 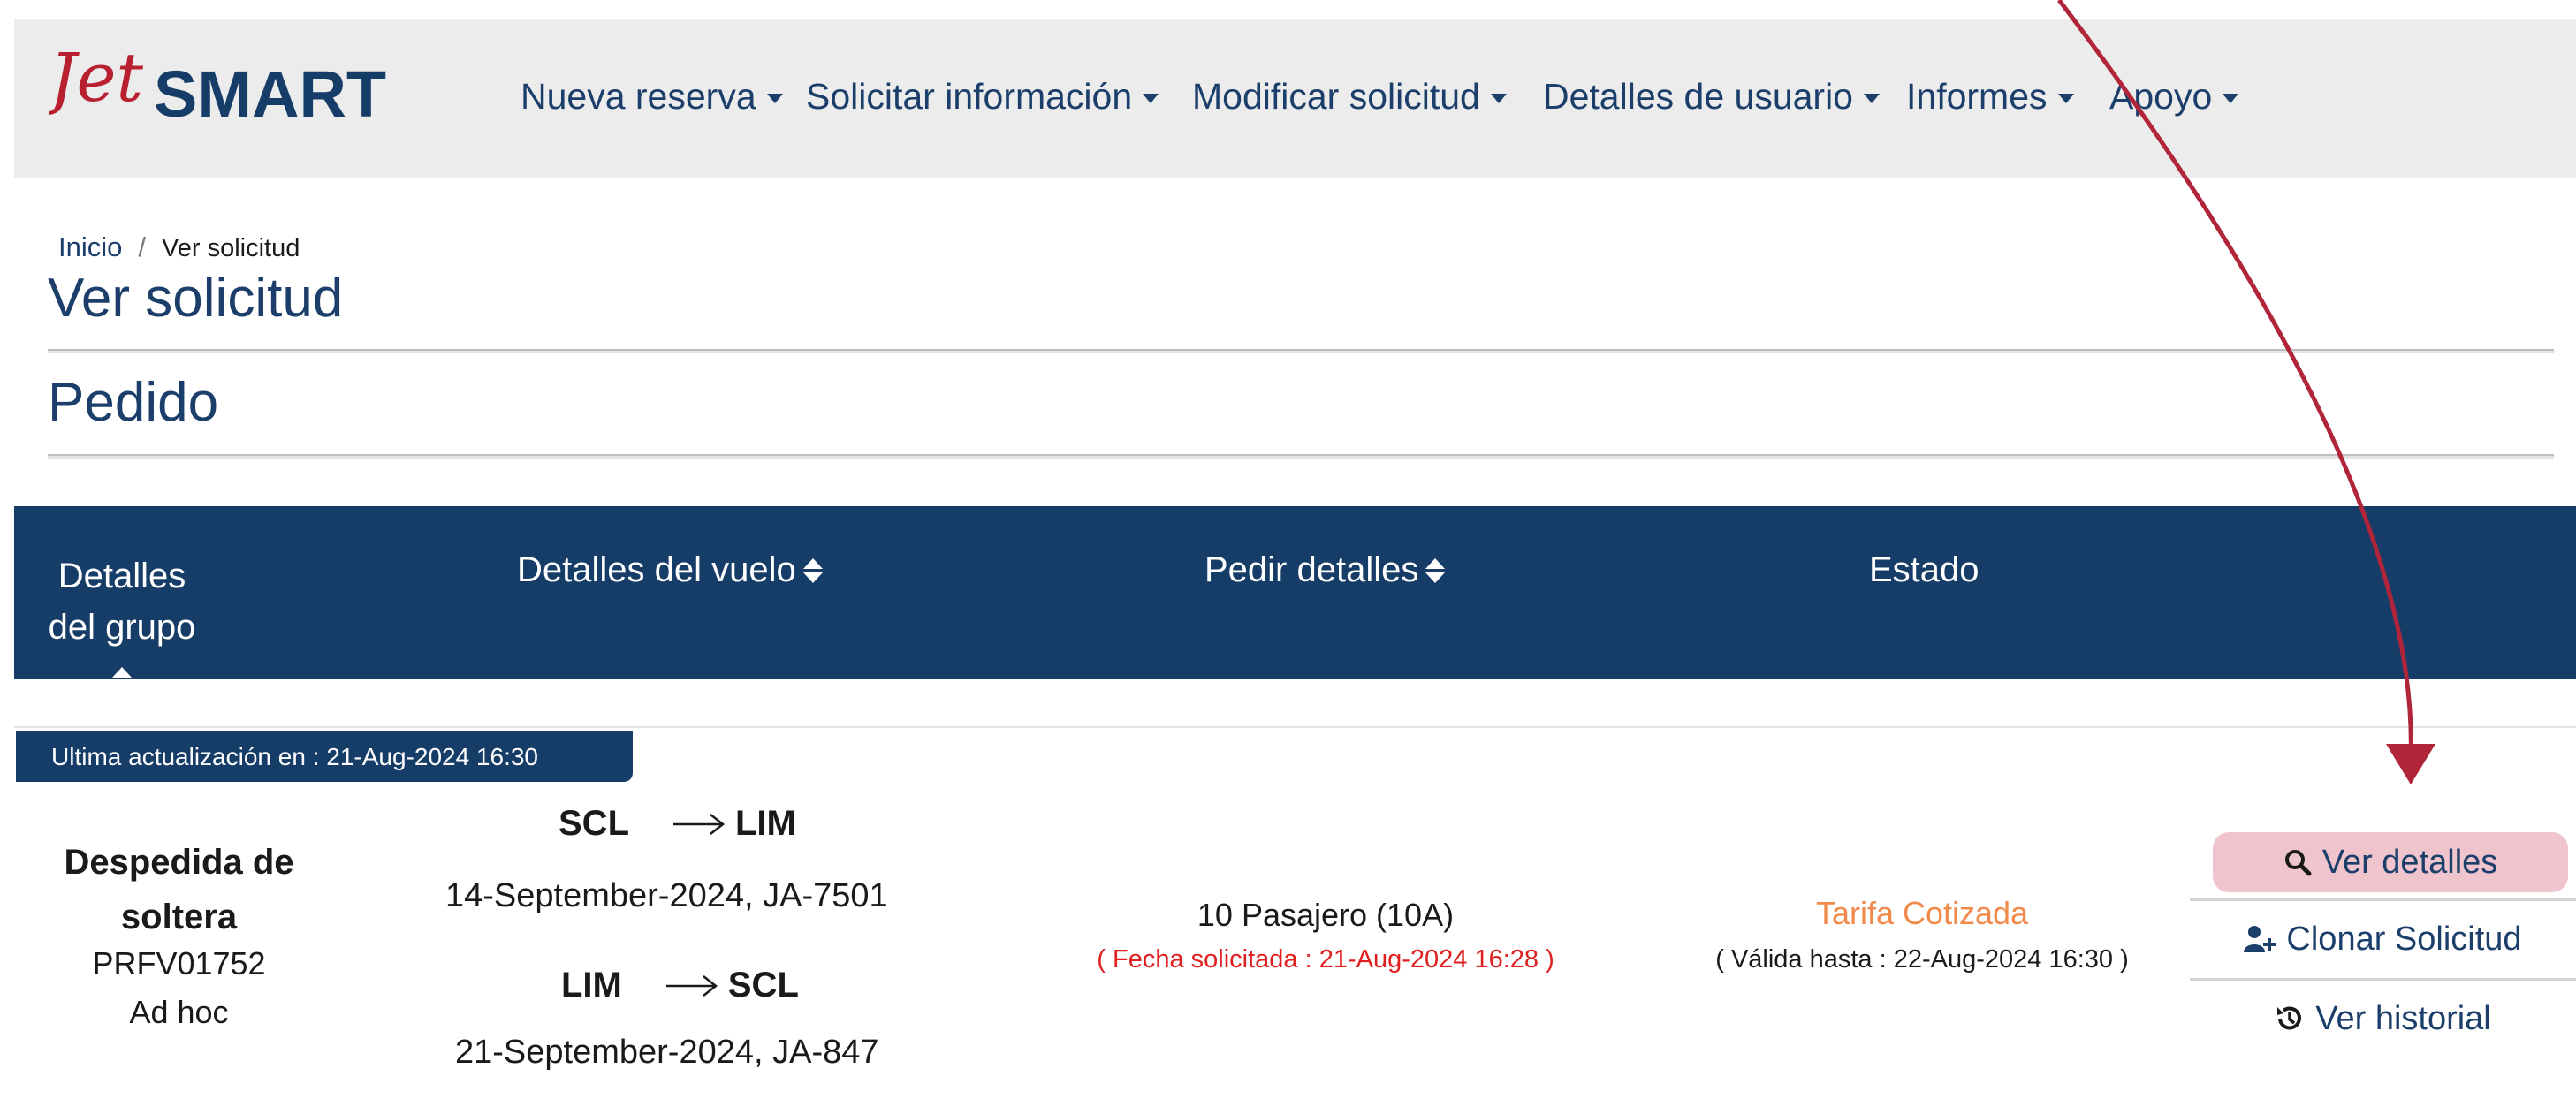 What do you see at coordinates (594, 823) in the screenshot?
I see `origin-code: SCL` at bounding box center [594, 823].